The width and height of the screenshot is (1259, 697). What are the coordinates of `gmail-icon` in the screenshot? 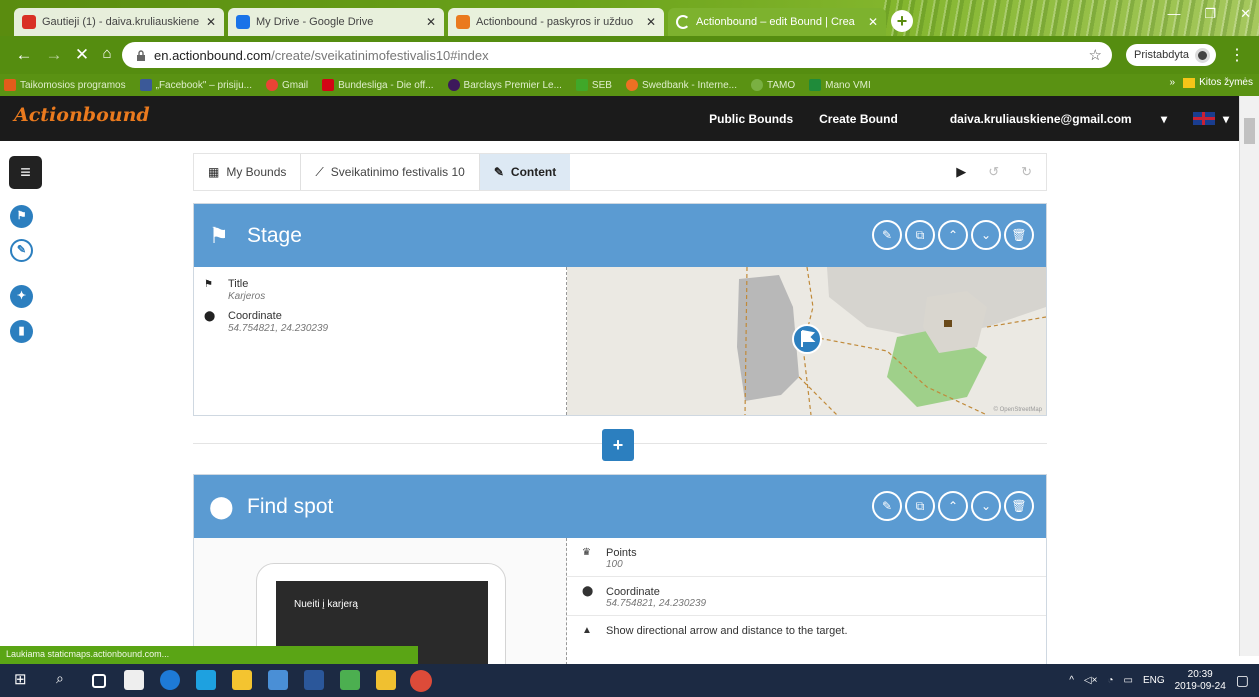 It's located at (29, 22).